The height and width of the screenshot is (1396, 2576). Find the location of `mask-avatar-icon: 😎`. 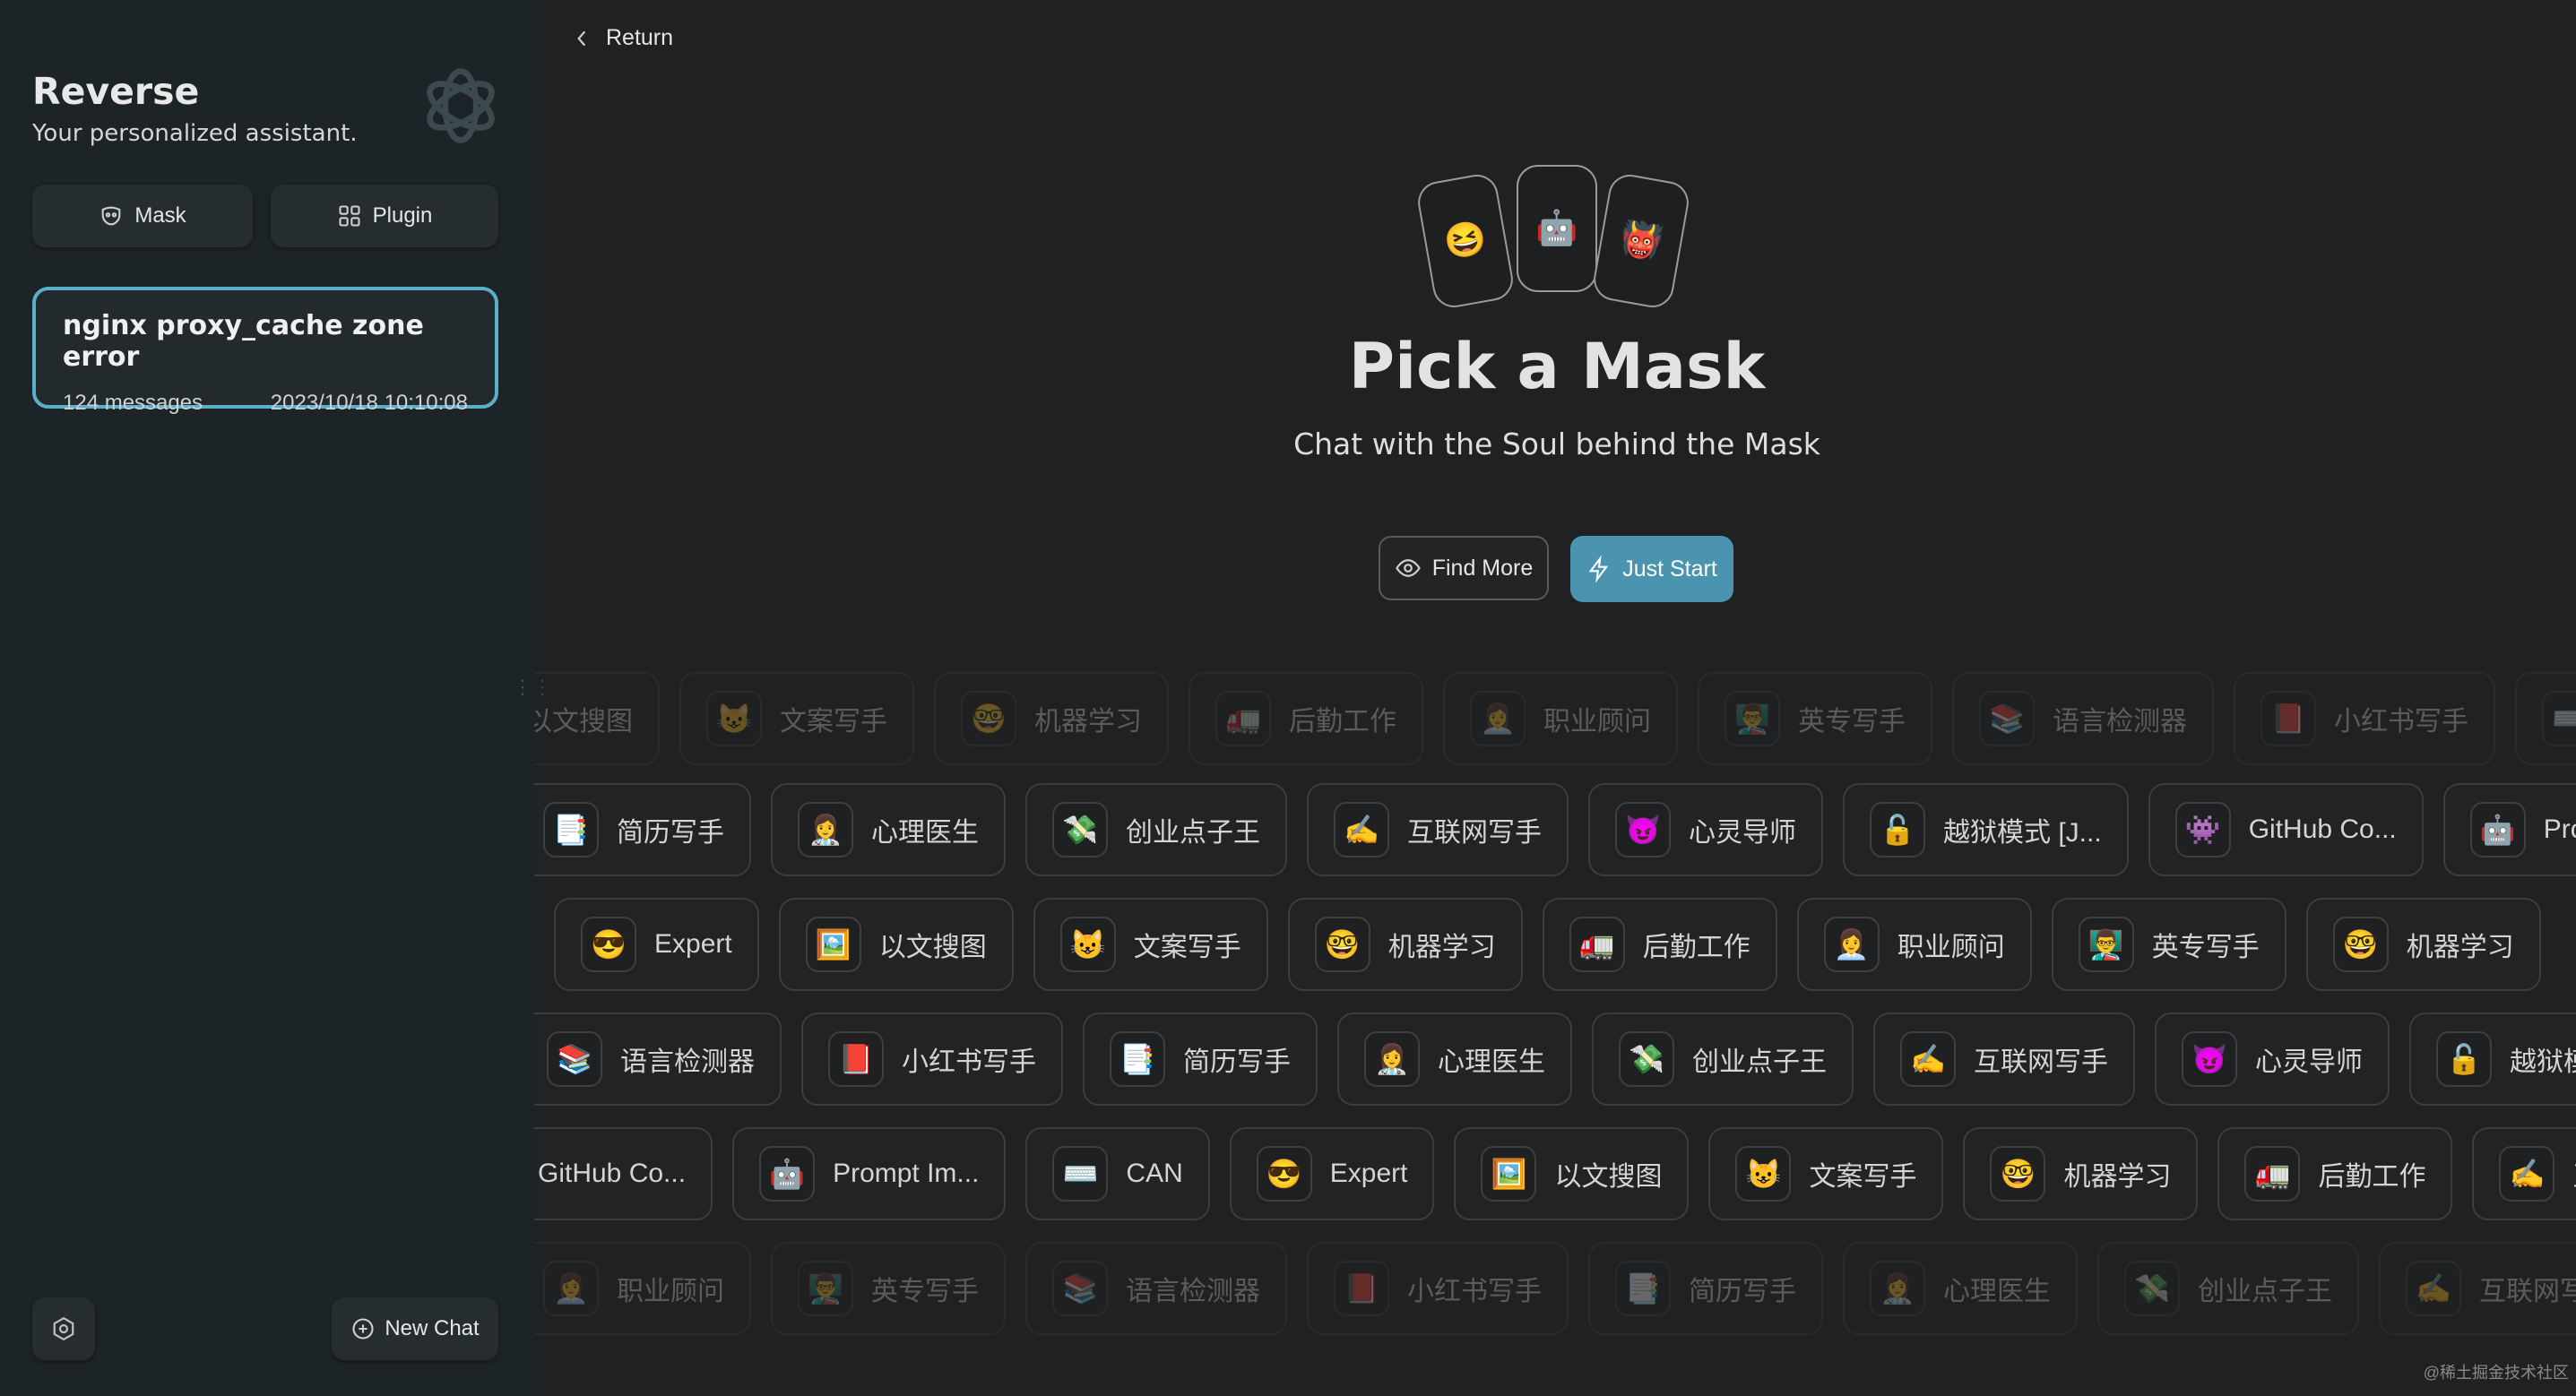

mask-avatar-icon: 😎 is located at coordinates (608, 944).